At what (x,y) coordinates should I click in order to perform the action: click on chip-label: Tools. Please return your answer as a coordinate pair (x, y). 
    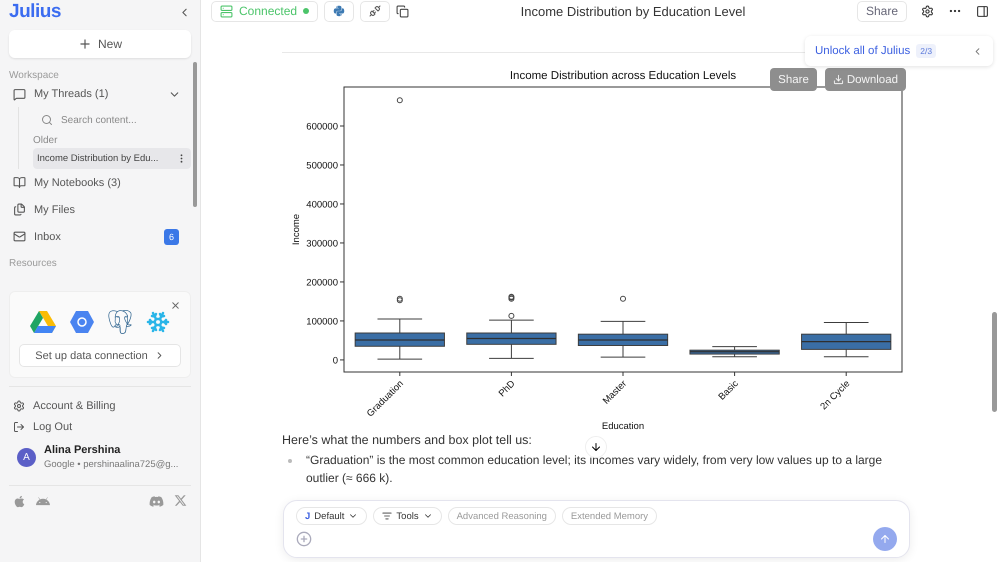
    Looking at the image, I should click on (407, 516).